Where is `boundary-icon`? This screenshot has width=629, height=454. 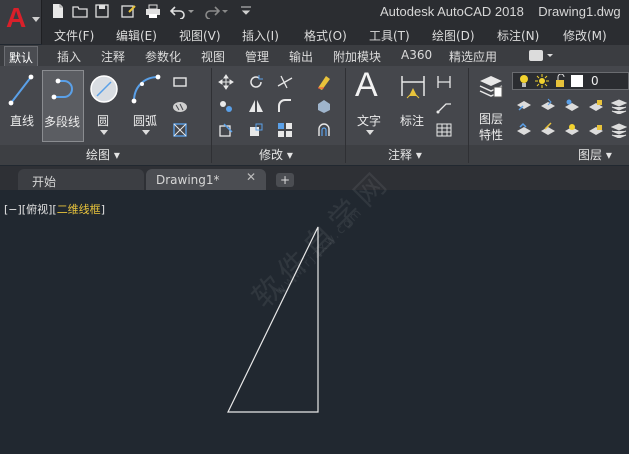
boundary-icon is located at coordinates (180, 130).